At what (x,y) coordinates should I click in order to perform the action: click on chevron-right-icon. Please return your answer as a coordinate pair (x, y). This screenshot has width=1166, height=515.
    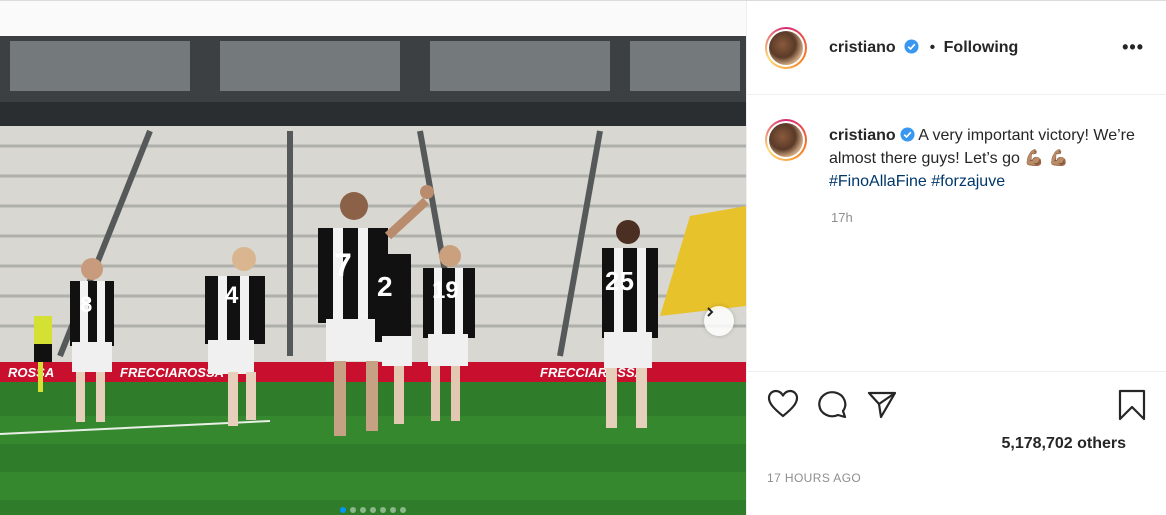
    Looking at the image, I should click on (710, 312).